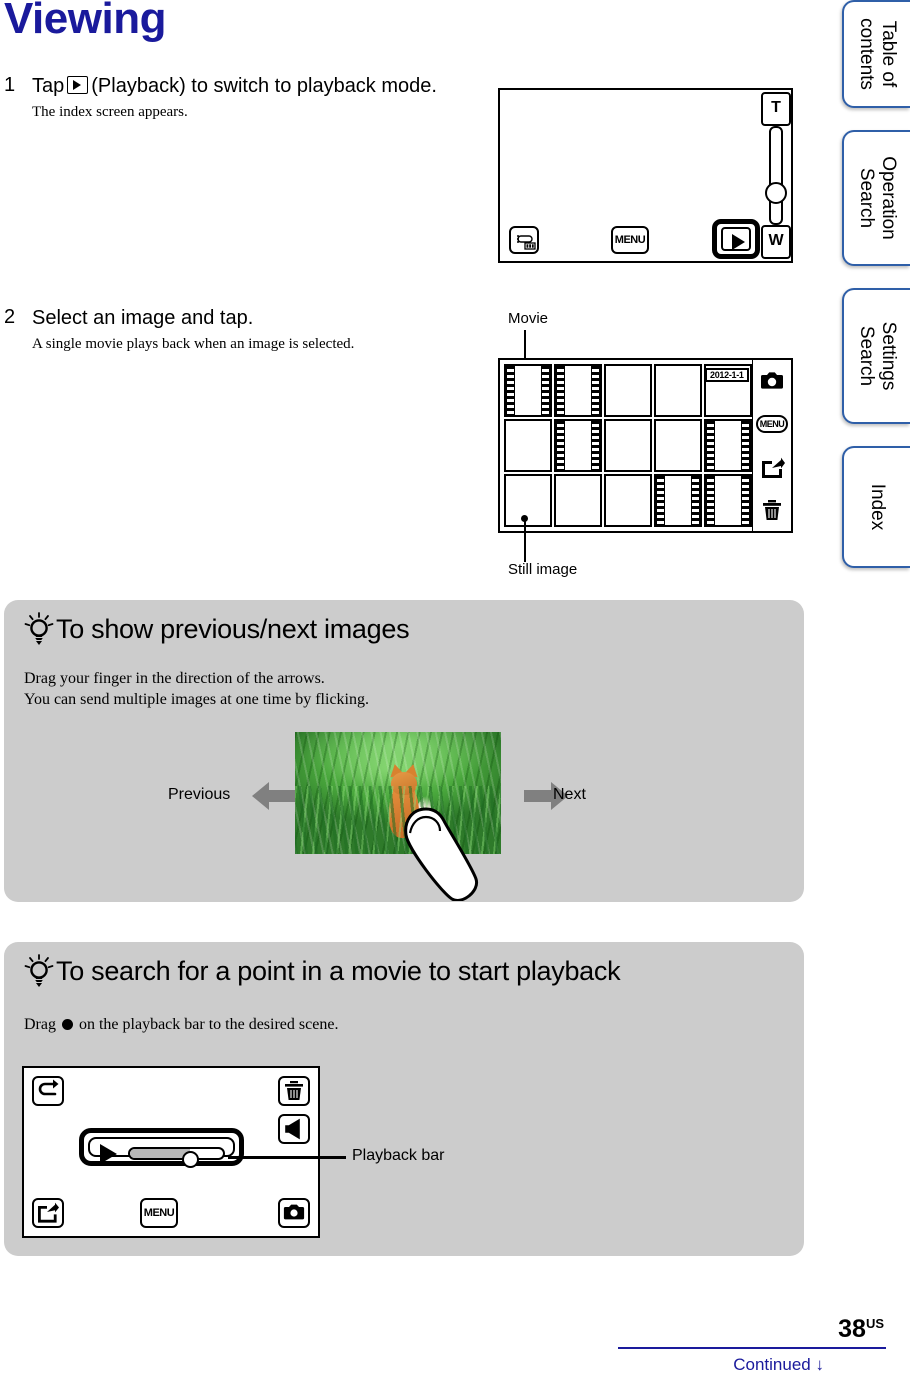 Image resolution: width=910 pixels, height=1382 pixels. I want to click on zoom-track, so click(776, 175).